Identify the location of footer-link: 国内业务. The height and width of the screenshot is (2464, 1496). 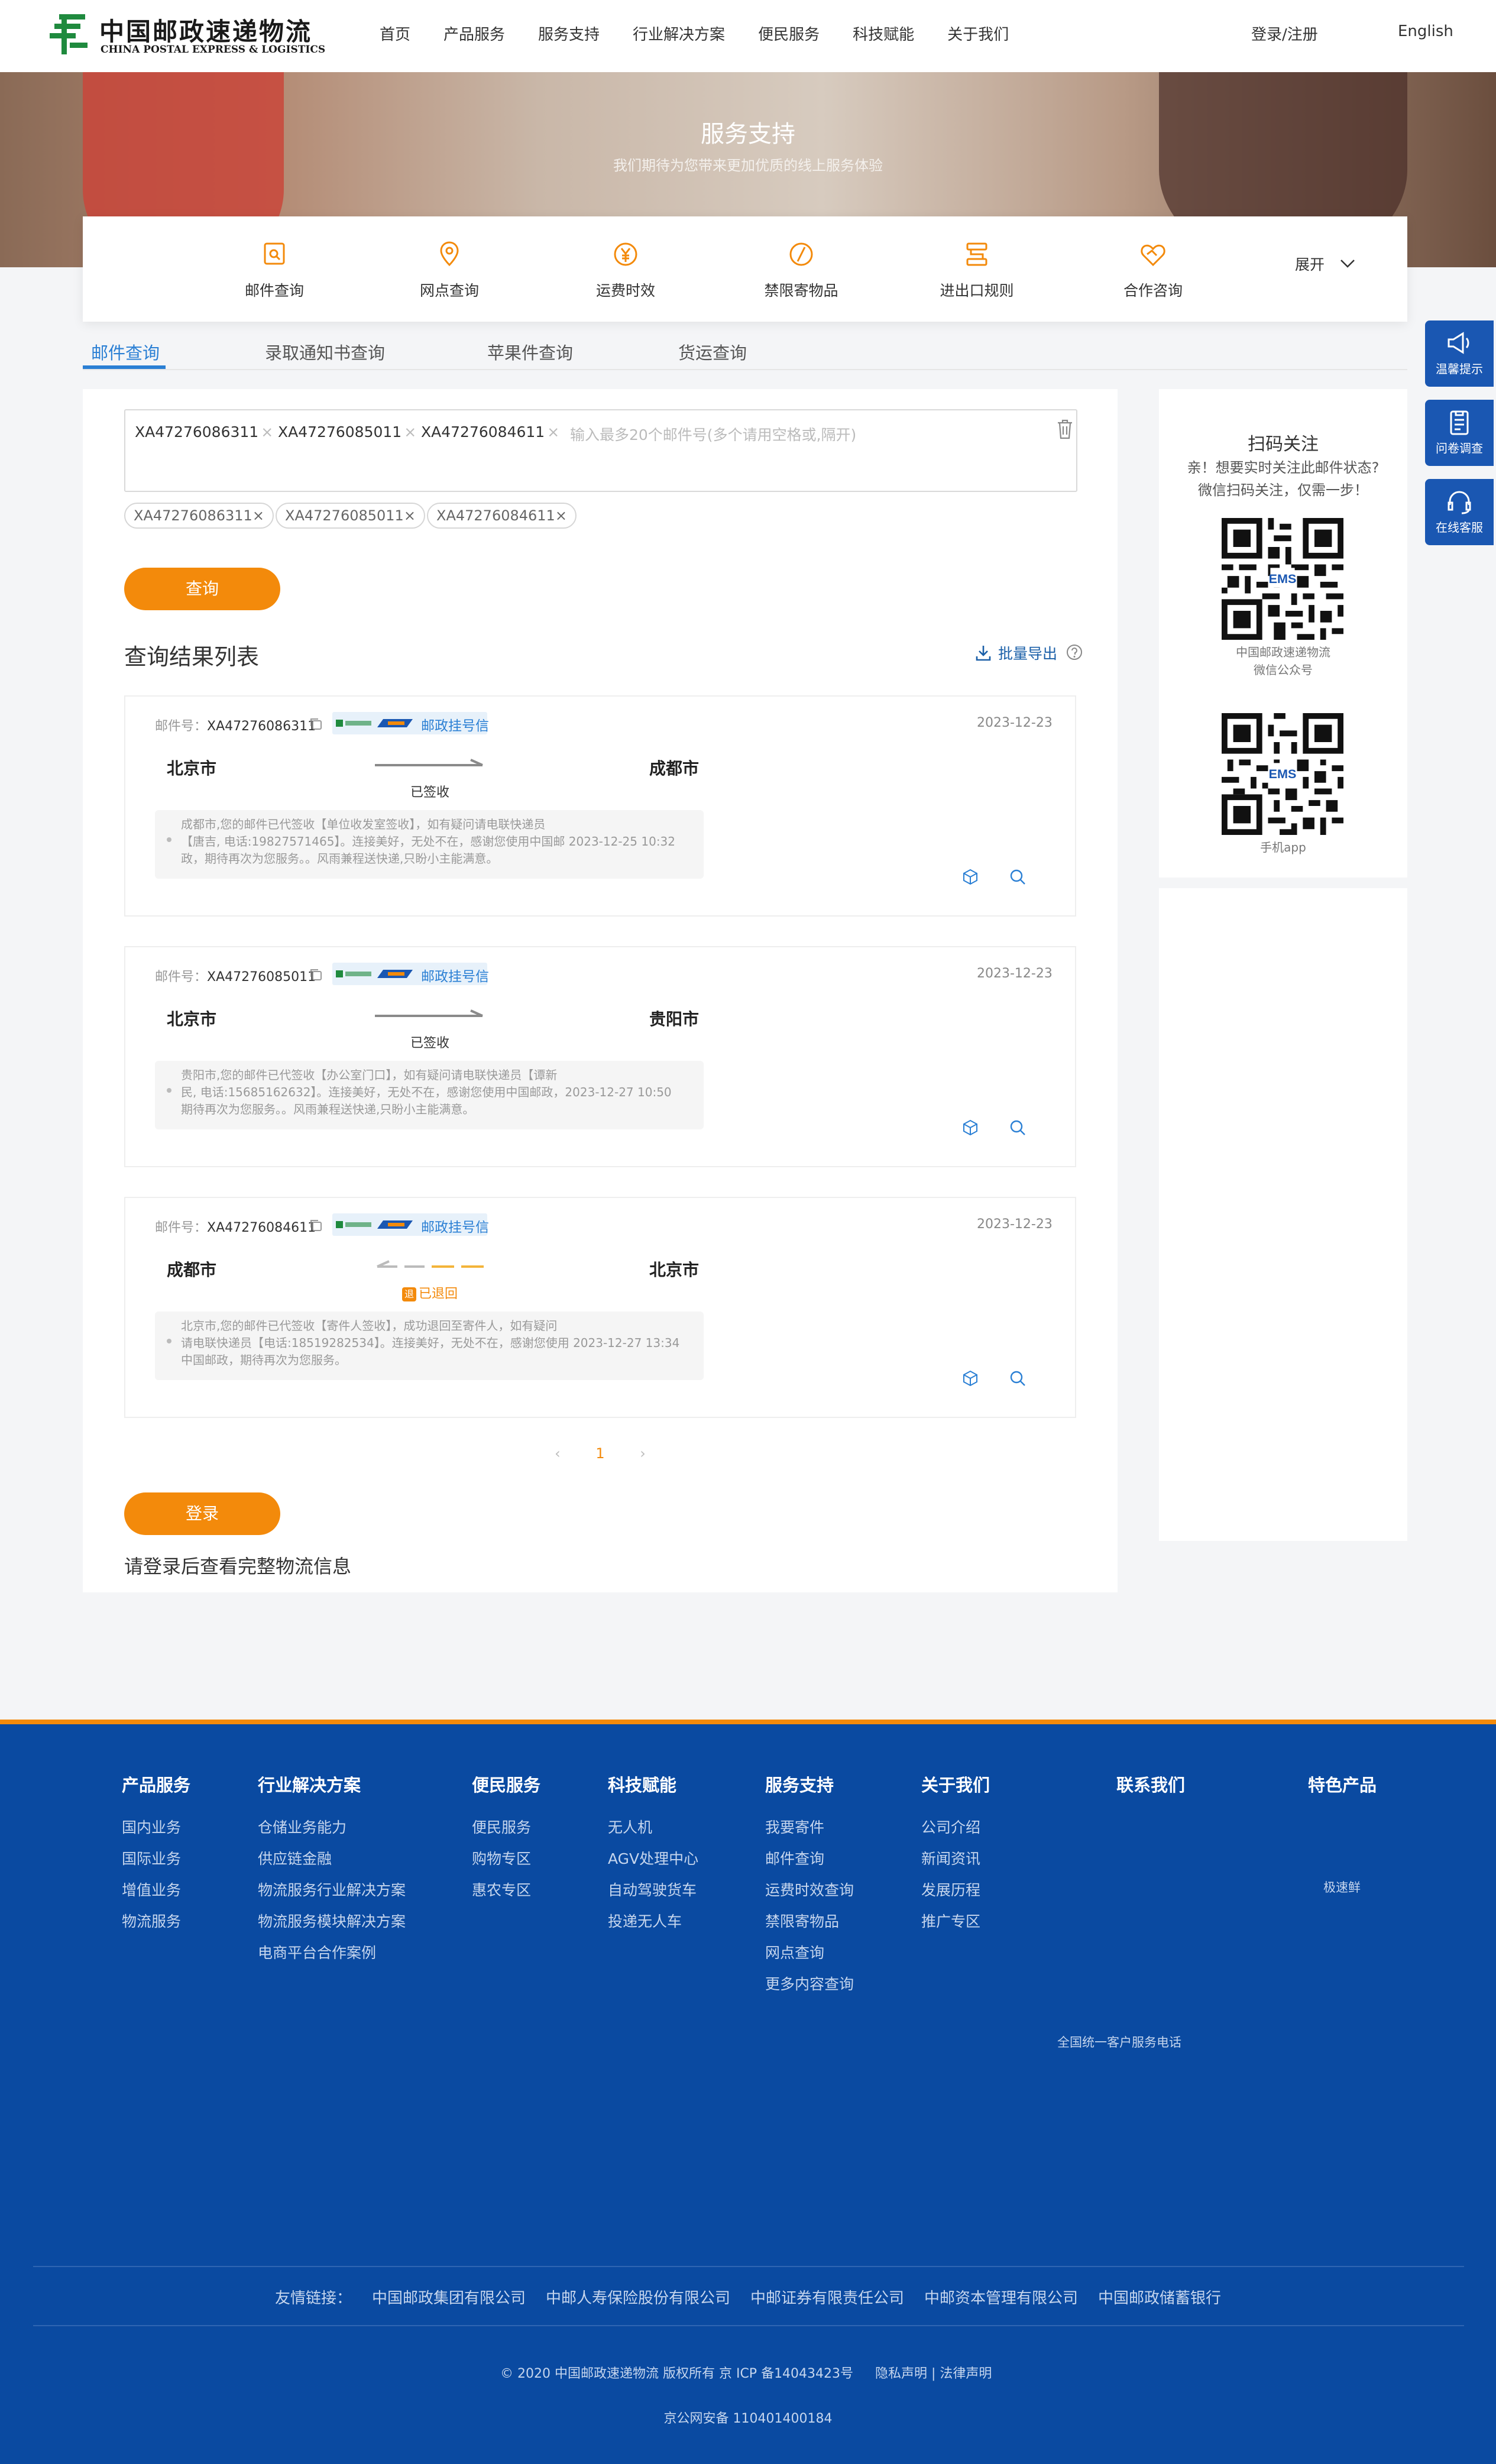
(156, 1827).